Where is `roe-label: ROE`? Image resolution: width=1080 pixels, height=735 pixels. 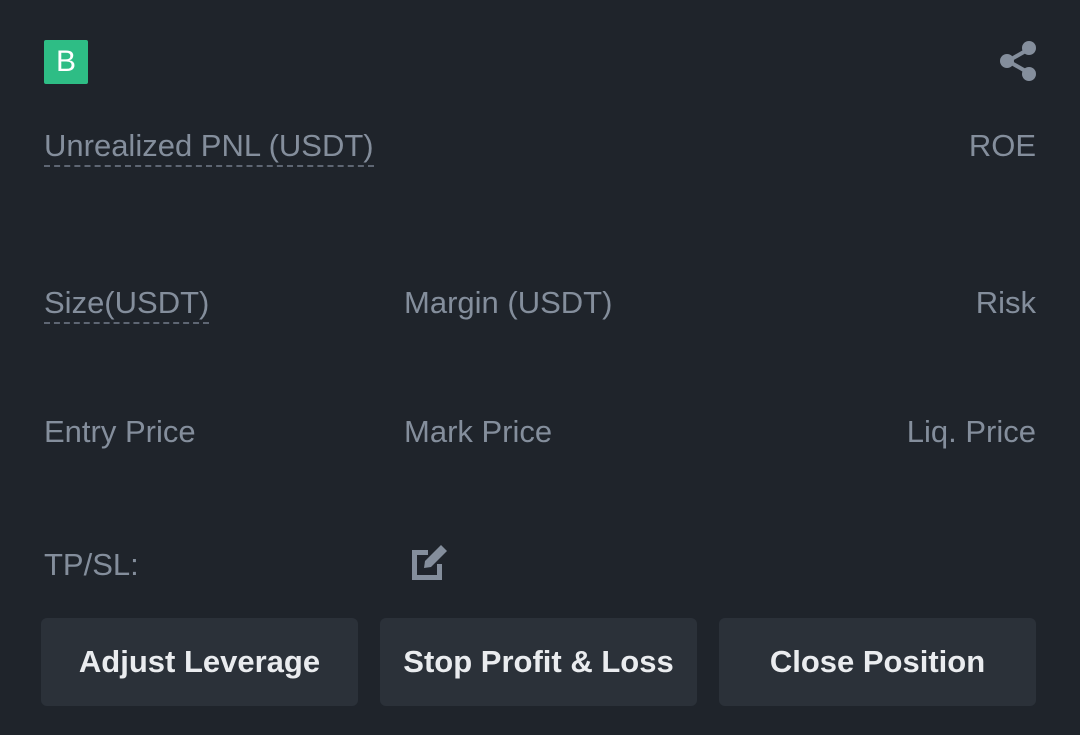
roe-label: ROE is located at coordinates (1002, 145).